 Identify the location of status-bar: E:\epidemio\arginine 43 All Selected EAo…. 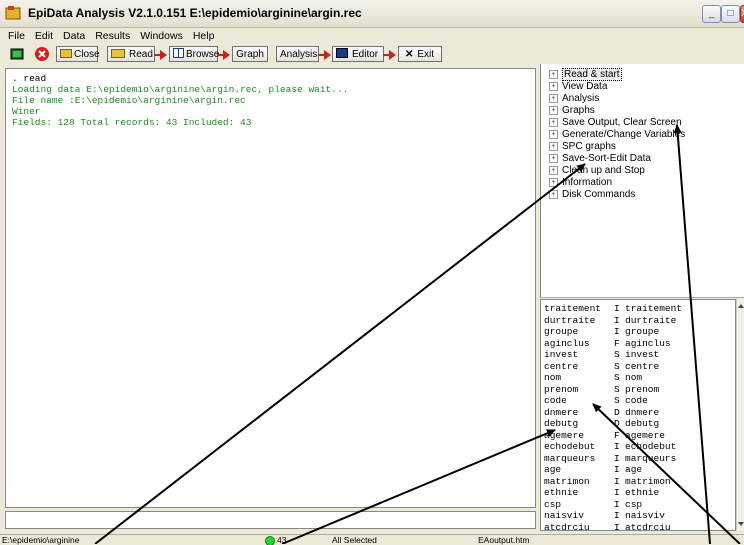
(372, 539).